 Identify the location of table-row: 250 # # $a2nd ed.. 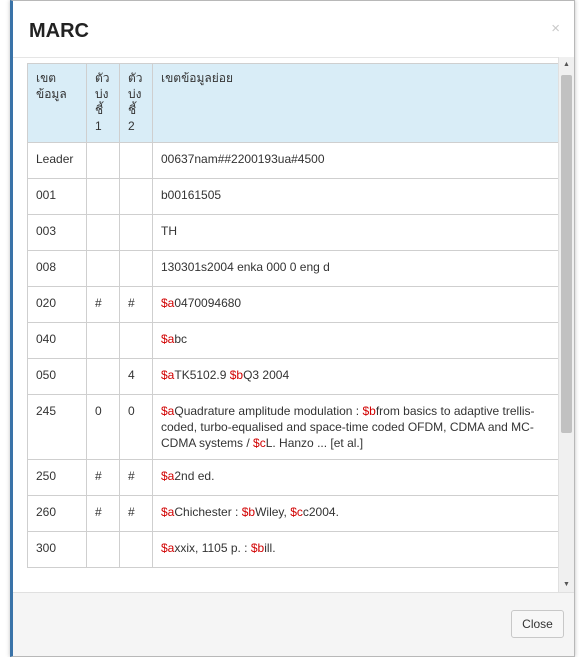
(294, 477).